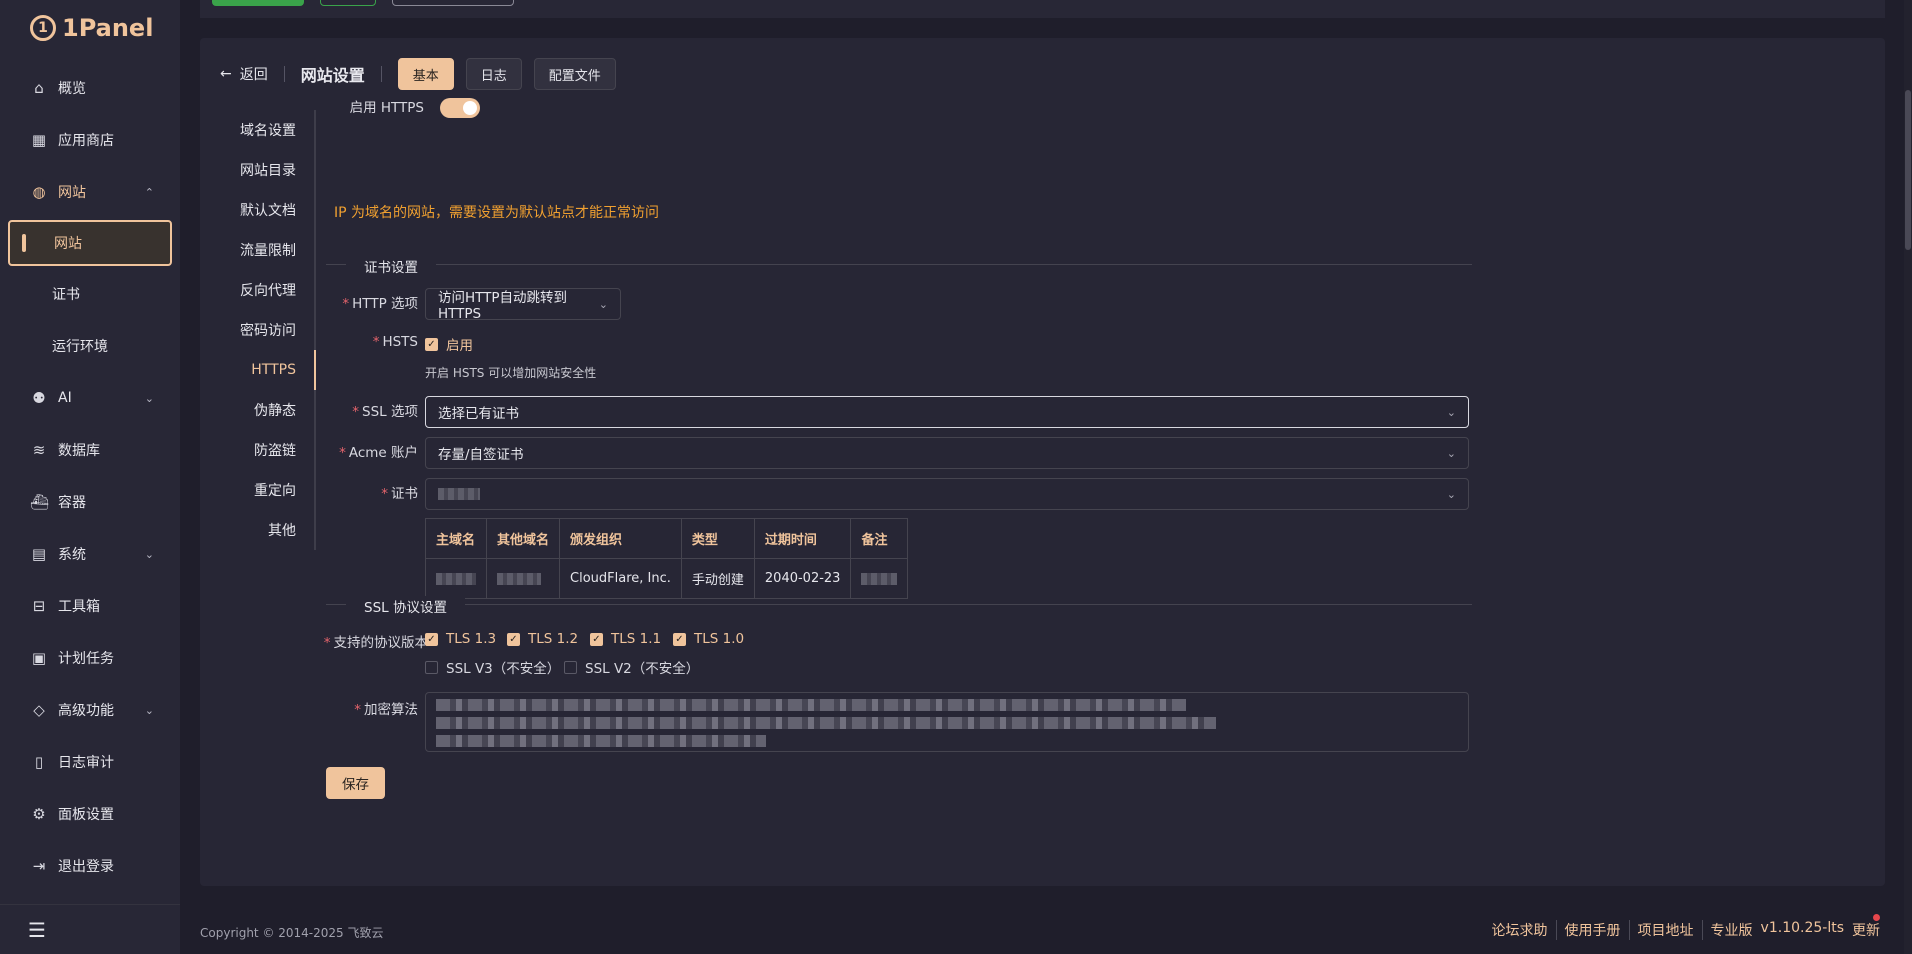 The width and height of the screenshot is (1912, 954). Describe the element at coordinates (1908, 170) in the screenshot. I see `scrollbar-thumb` at that location.